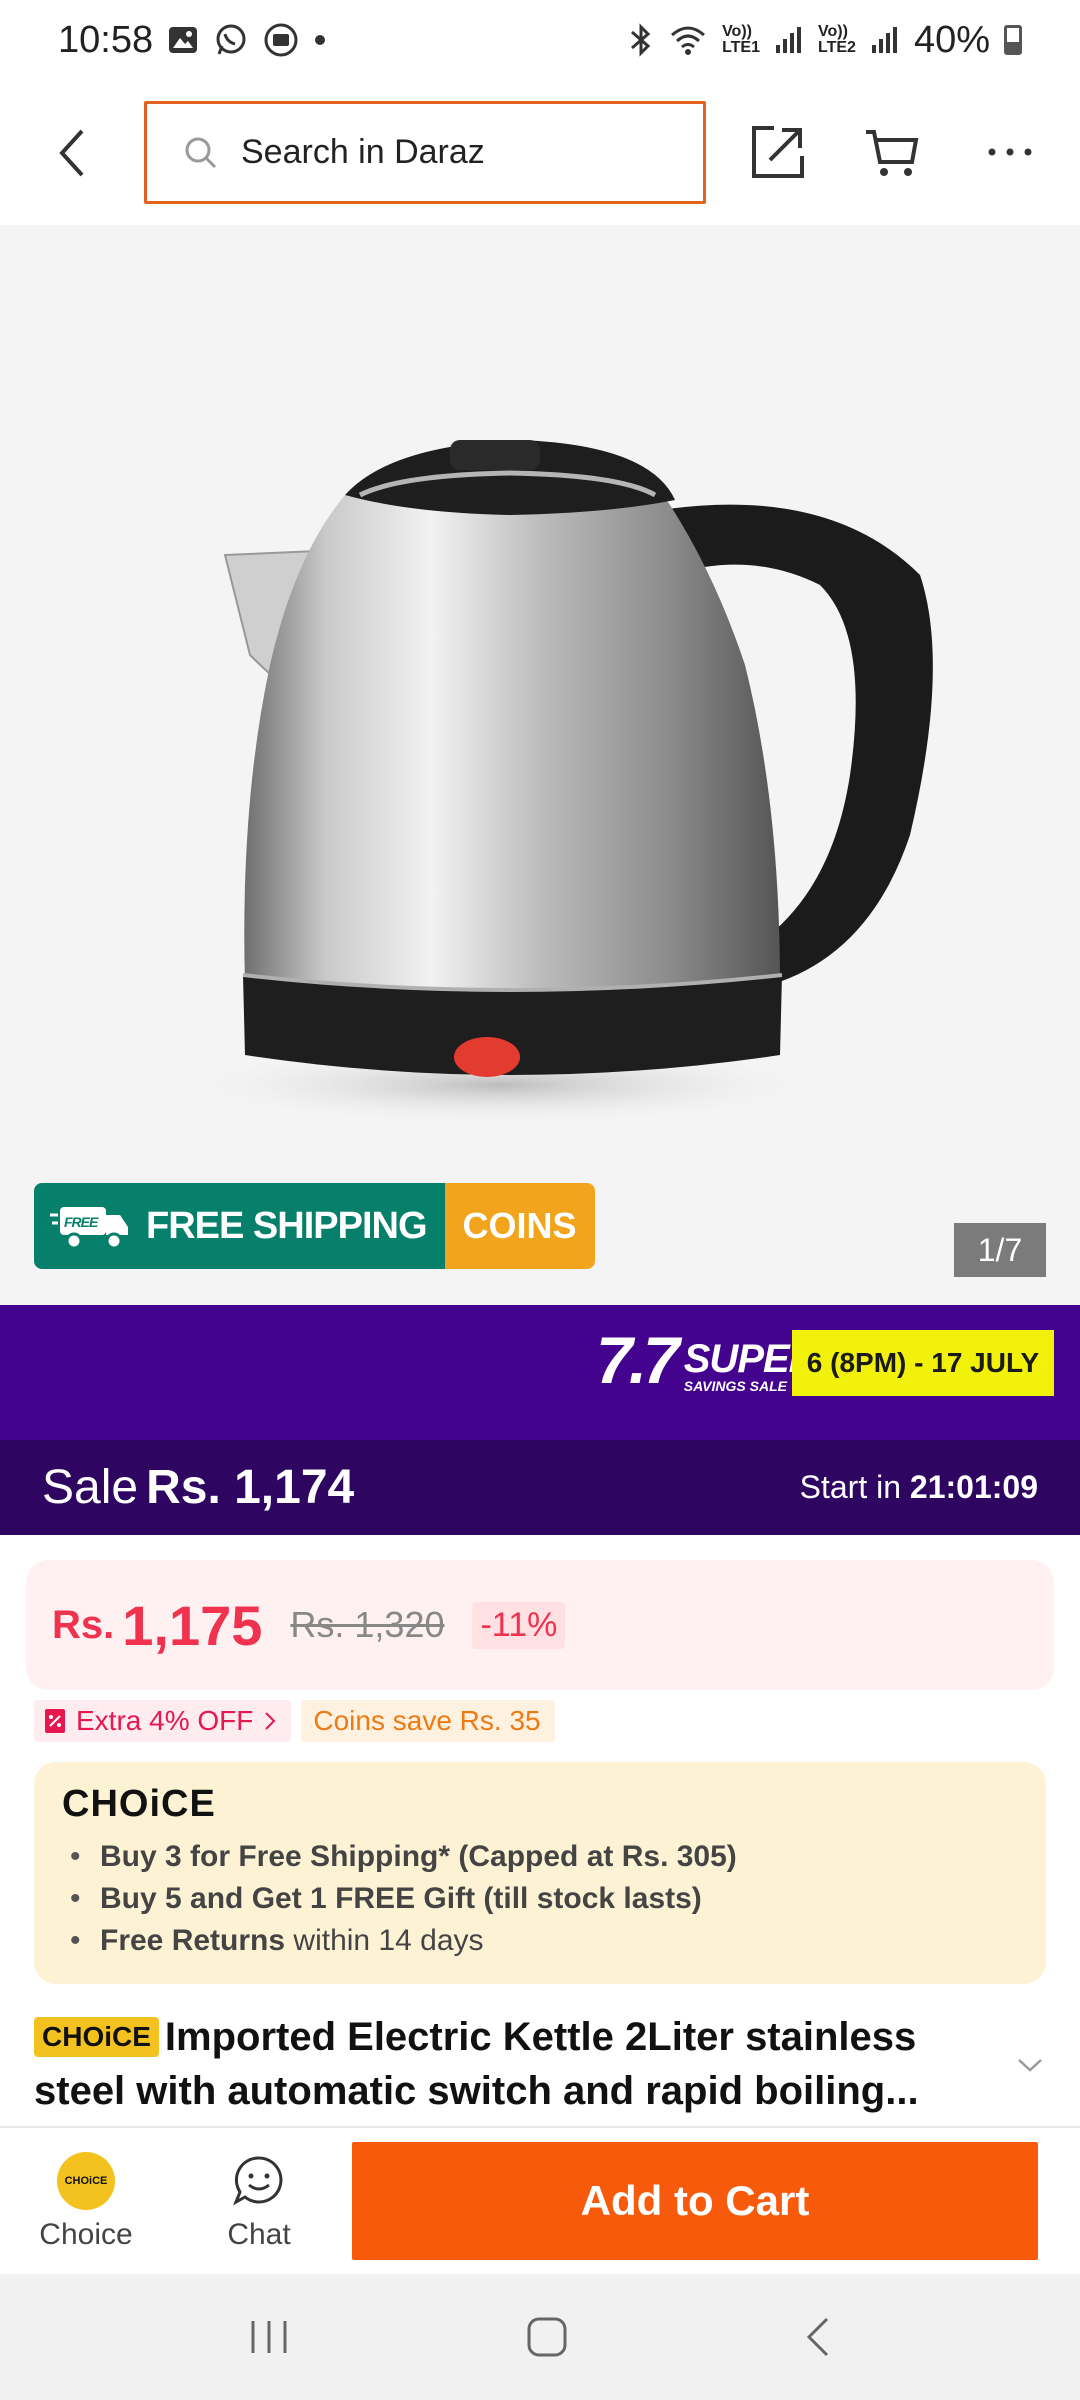  Describe the element at coordinates (384, 1940) in the screenshot. I see `benefit-free-returns-rest: within 14 days` at that location.